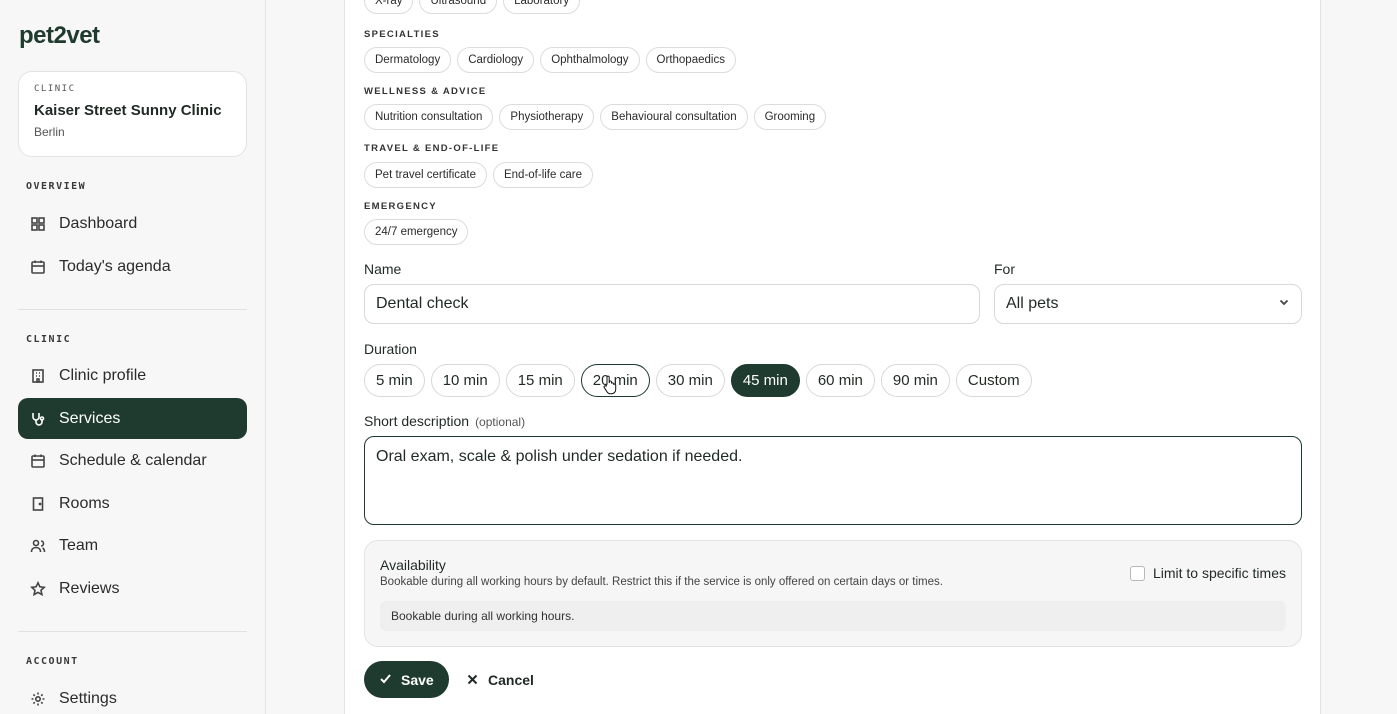  I want to click on star-icon, so click(38, 588).